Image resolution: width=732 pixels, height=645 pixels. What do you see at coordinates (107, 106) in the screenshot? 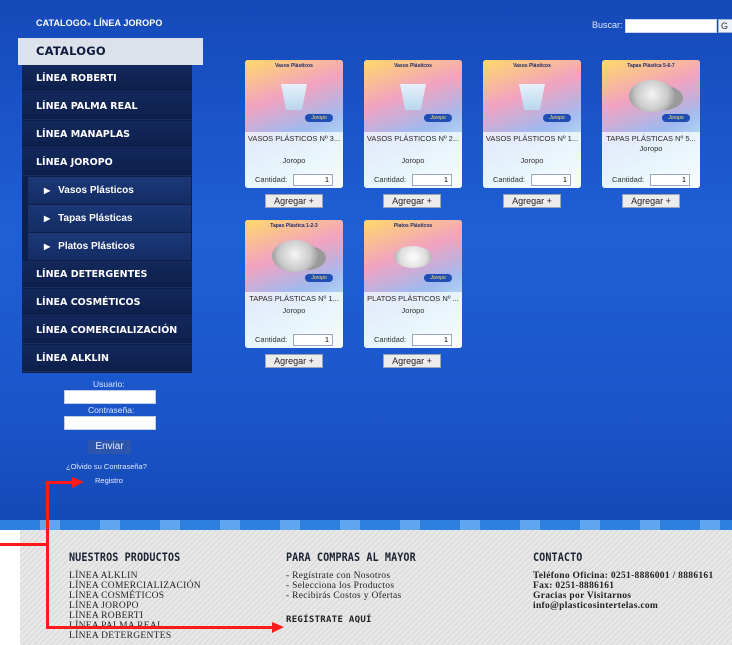
I see `sidebar-item-palma-real: LÍNEA PALMA REAL` at bounding box center [107, 106].